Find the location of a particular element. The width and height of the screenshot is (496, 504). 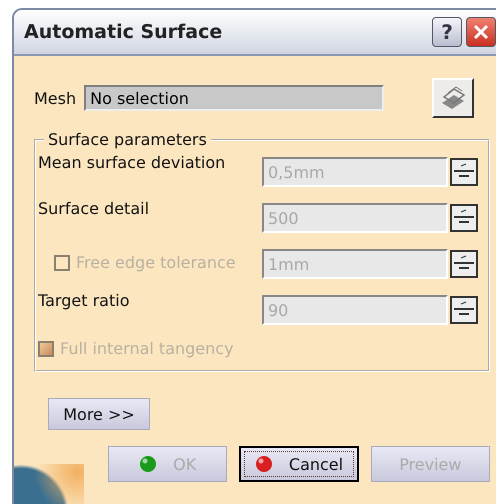

parameter-label: Surface detail is located at coordinates (94, 208).